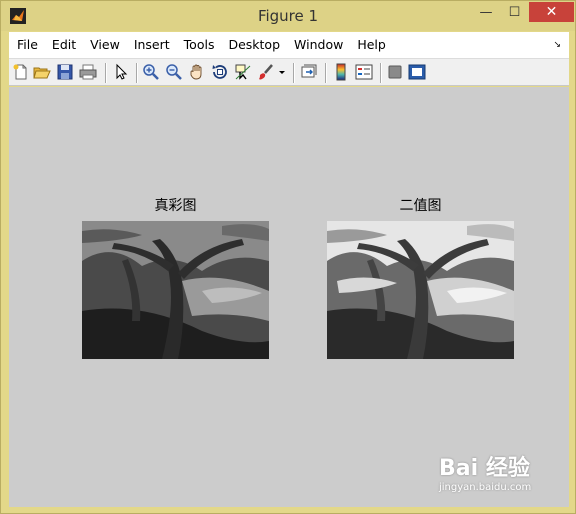 The height and width of the screenshot is (514, 576). What do you see at coordinates (514, 12) in the screenshot?
I see `maximize-button: ☐` at bounding box center [514, 12].